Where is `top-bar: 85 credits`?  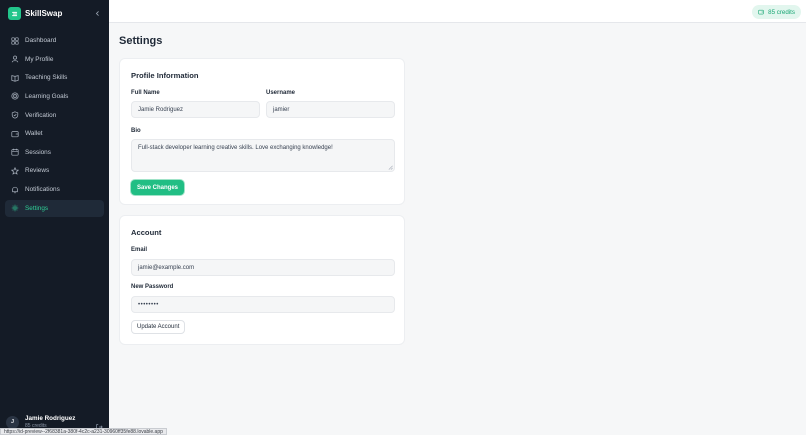
top-bar: 85 credits is located at coordinates (457, 11).